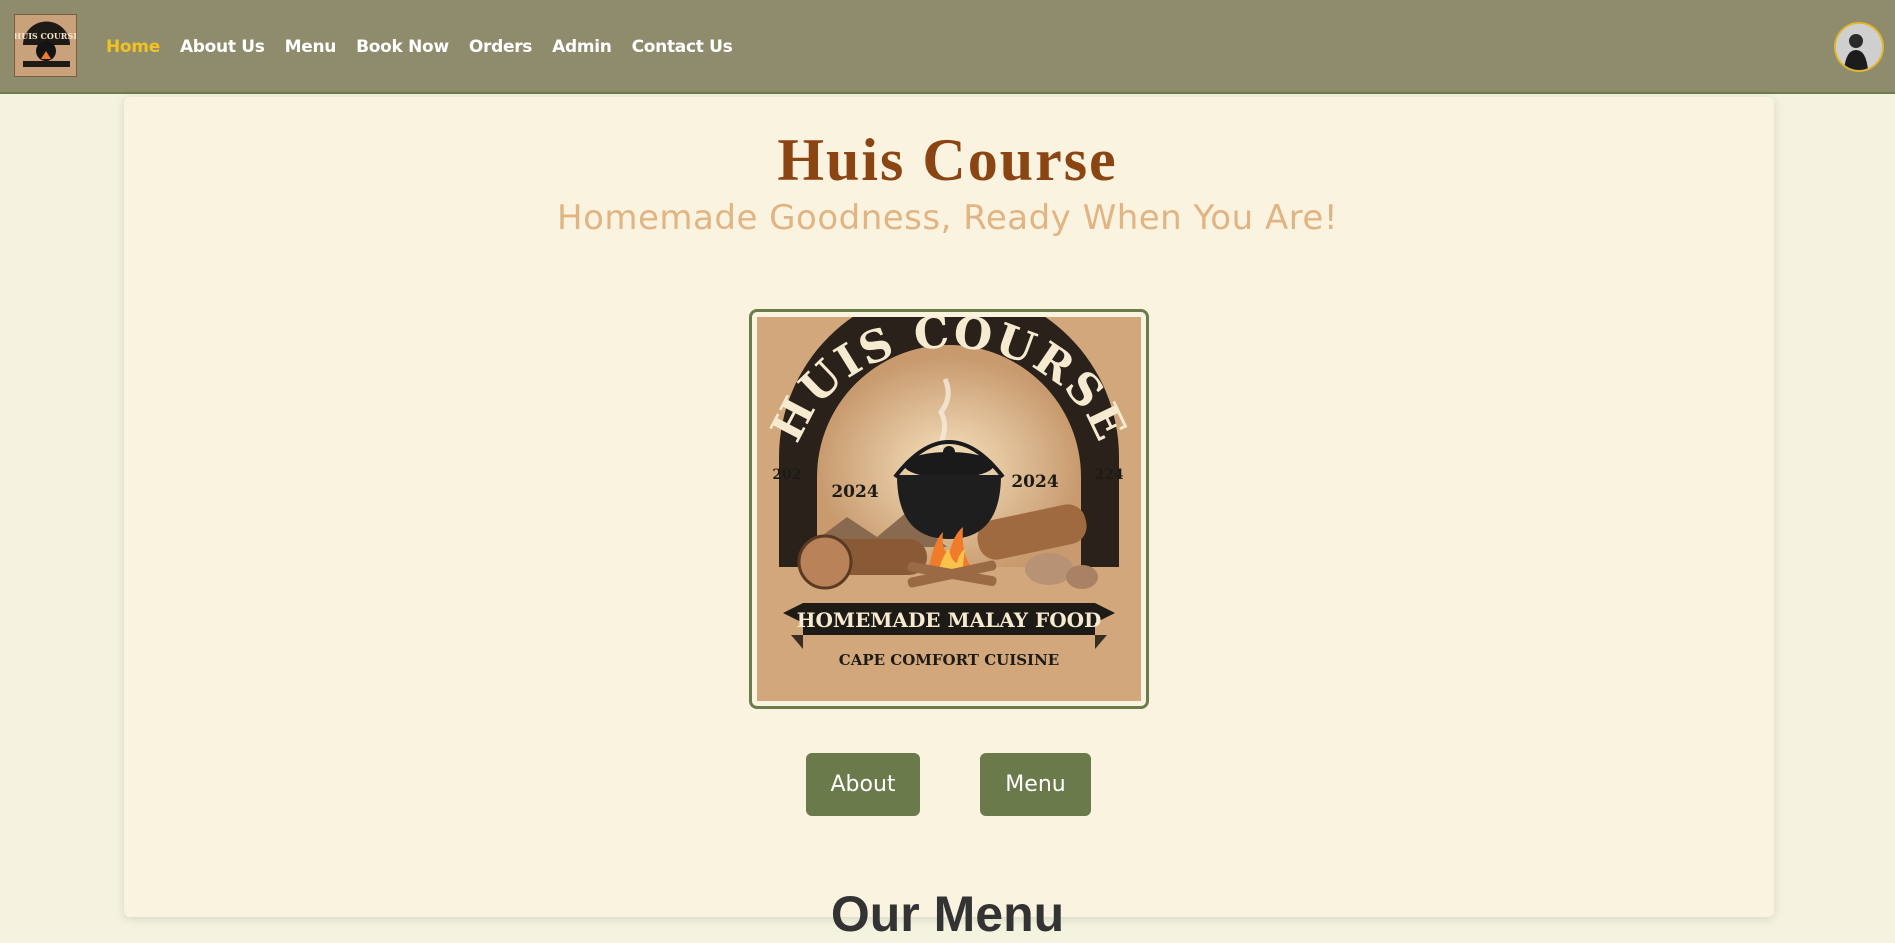 Image resolution: width=1895 pixels, height=943 pixels. What do you see at coordinates (947, 218) in the screenshot?
I see `tagline: Homemade Goodness, Ready When You Are!` at bounding box center [947, 218].